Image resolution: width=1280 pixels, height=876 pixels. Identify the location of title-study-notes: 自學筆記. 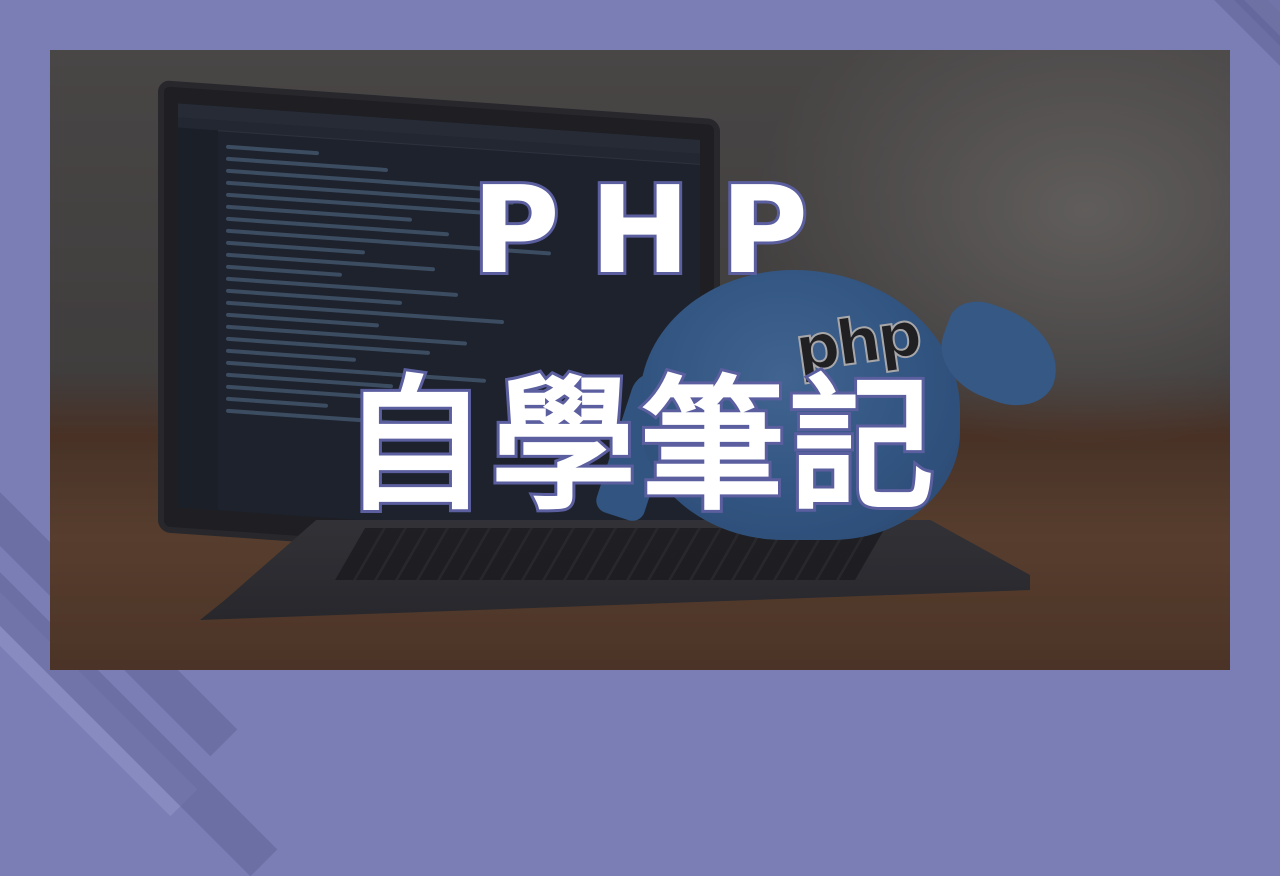
(638, 446).